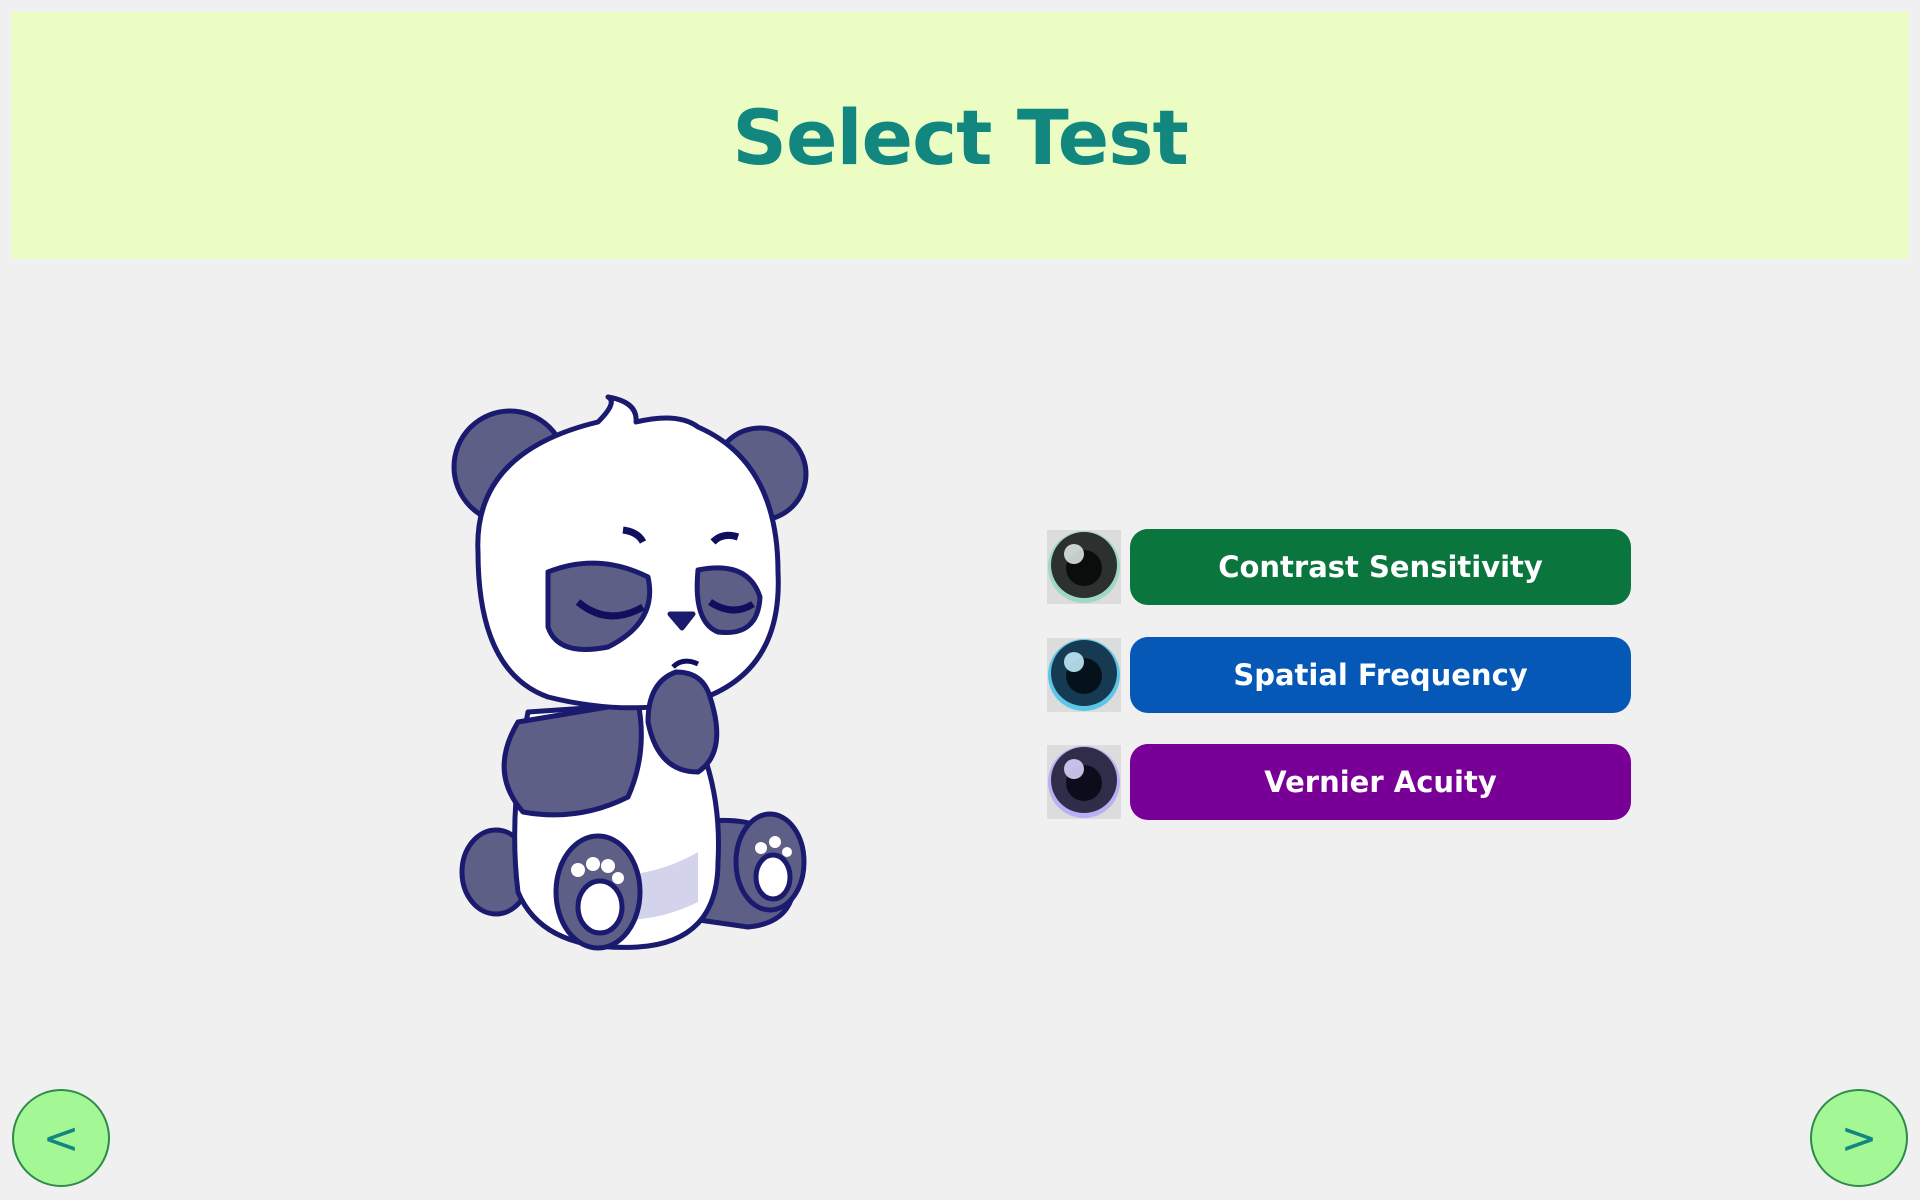 This screenshot has width=1920, height=1200. I want to click on test-row-vernier-acuity: Vernier Acuity, so click(1339, 782).